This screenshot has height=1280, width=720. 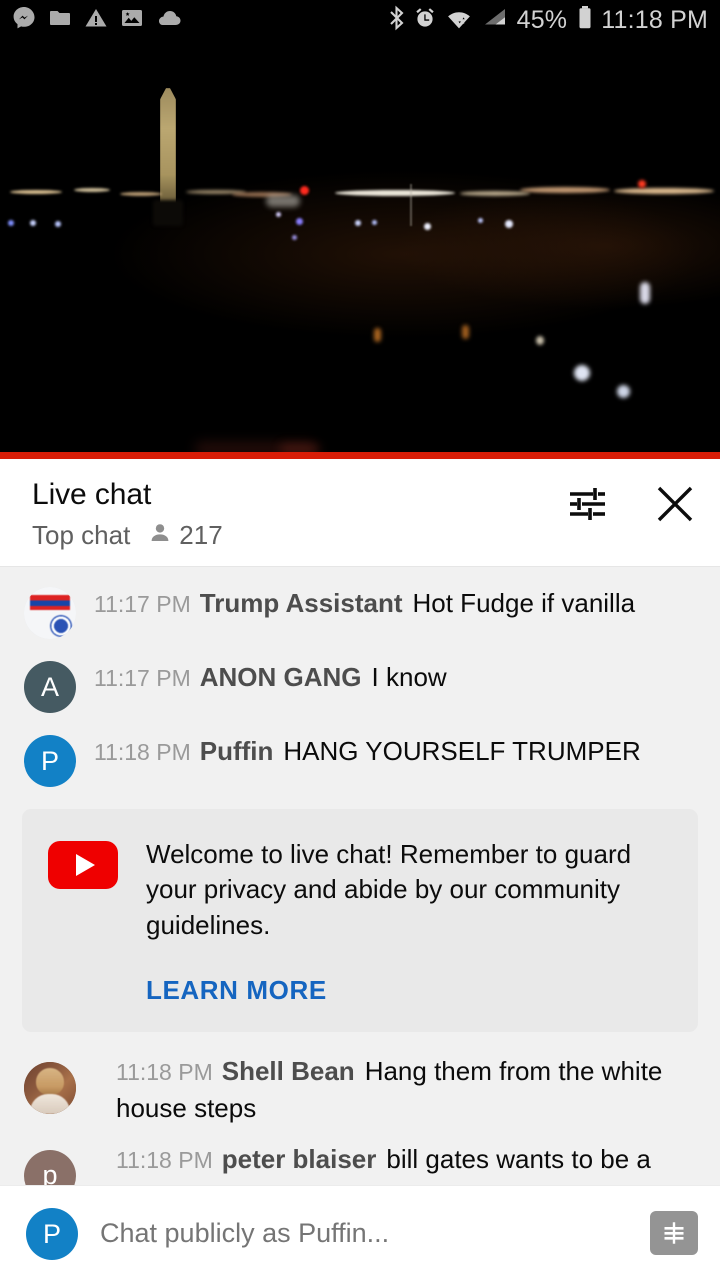 What do you see at coordinates (169, 20) in the screenshot?
I see `cloud-icon` at bounding box center [169, 20].